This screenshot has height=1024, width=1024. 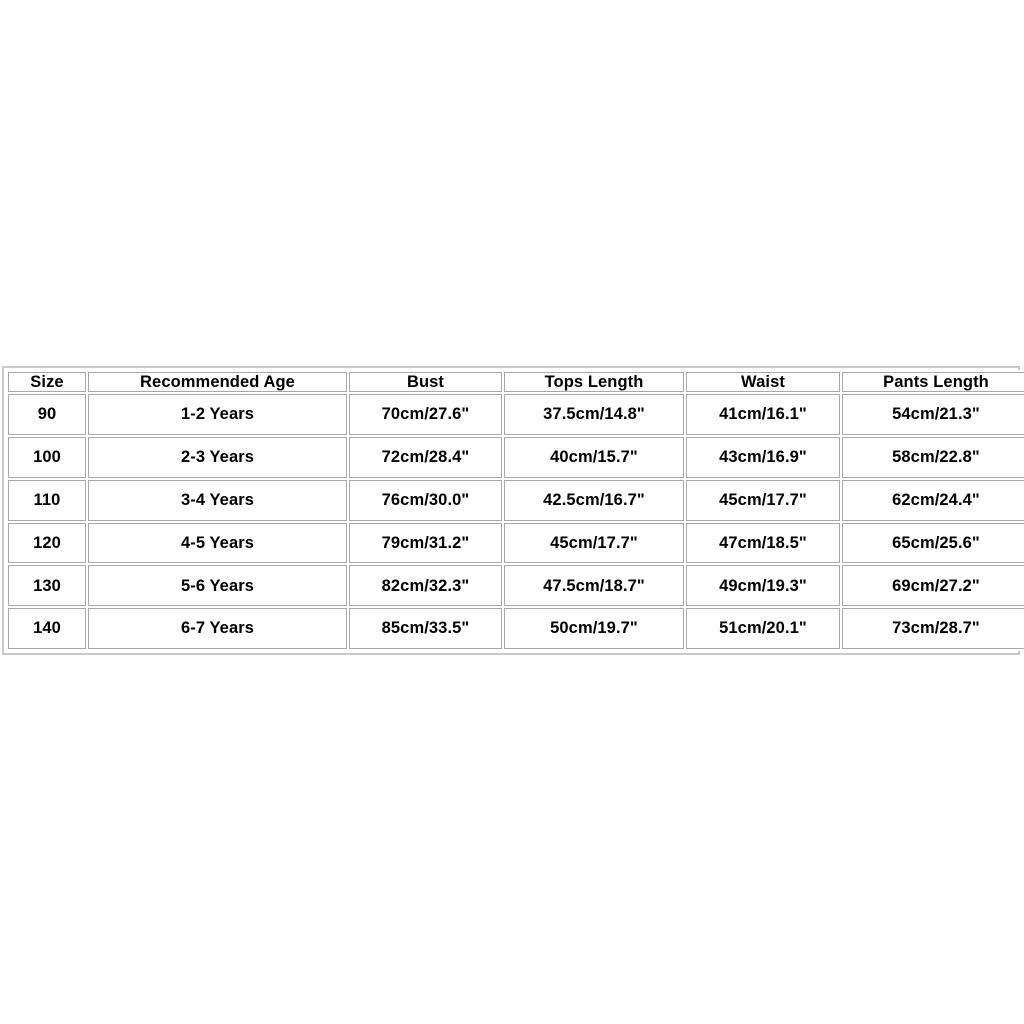 What do you see at coordinates (763, 414) in the screenshot?
I see `cell-waist: 41cm/16.1"` at bounding box center [763, 414].